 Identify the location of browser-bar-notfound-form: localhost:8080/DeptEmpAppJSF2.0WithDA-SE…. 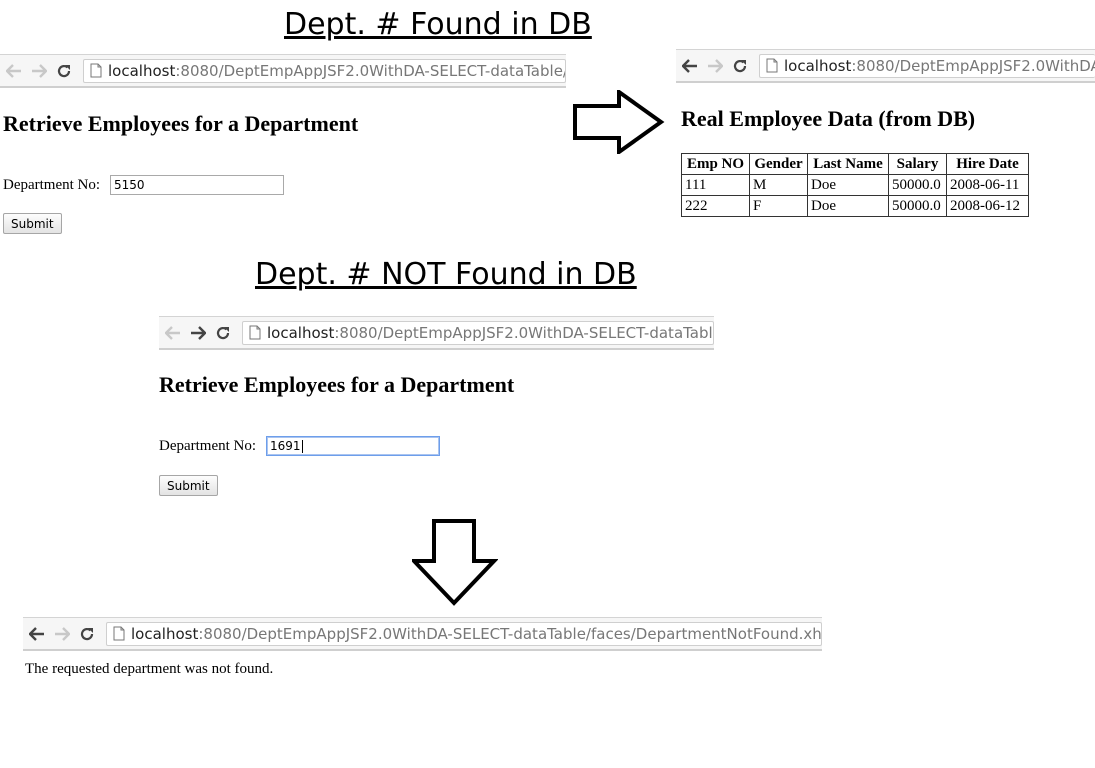
(436, 333).